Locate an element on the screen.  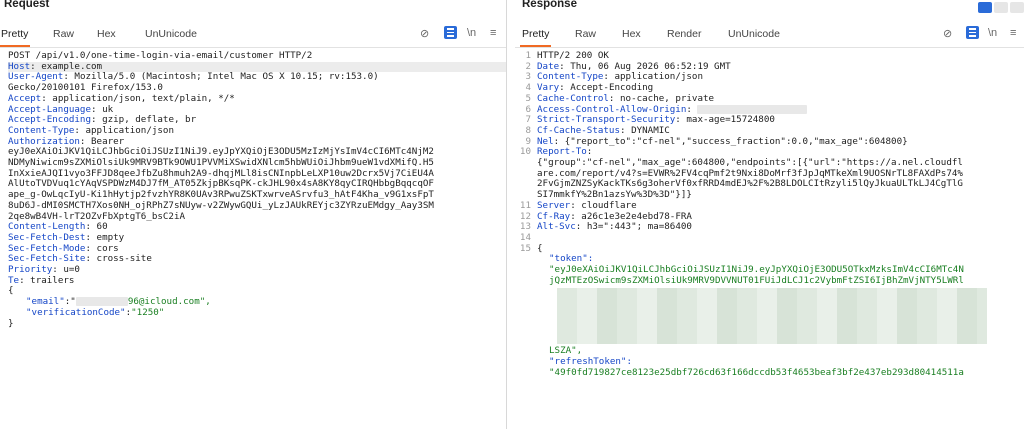
response-tab-render: Render is located at coordinates (684, 34).